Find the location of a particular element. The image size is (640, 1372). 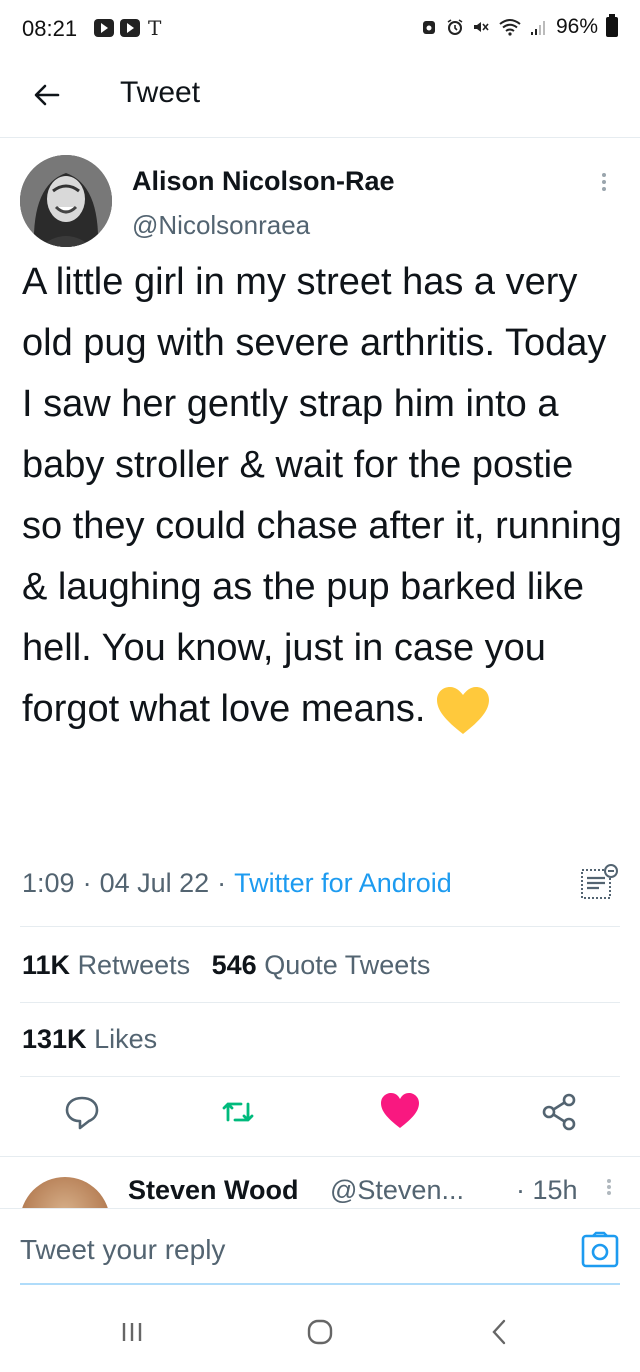

author-photo-icon is located at coordinates (66, 201).